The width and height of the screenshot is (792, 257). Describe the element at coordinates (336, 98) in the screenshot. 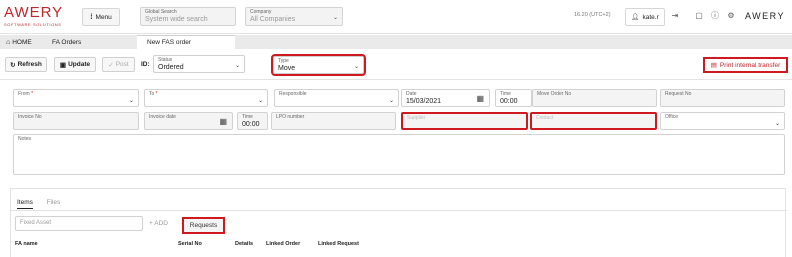

I see `responsible-select: Responsible ⌄` at that location.